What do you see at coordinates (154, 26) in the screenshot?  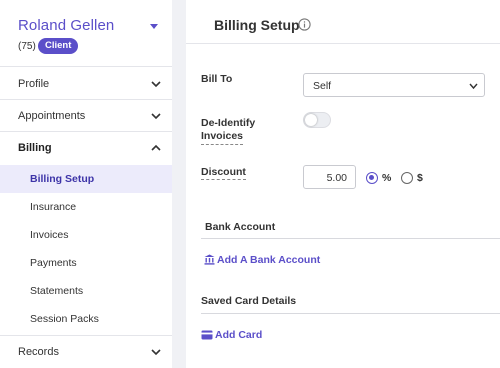 I see `caret-down-icon` at bounding box center [154, 26].